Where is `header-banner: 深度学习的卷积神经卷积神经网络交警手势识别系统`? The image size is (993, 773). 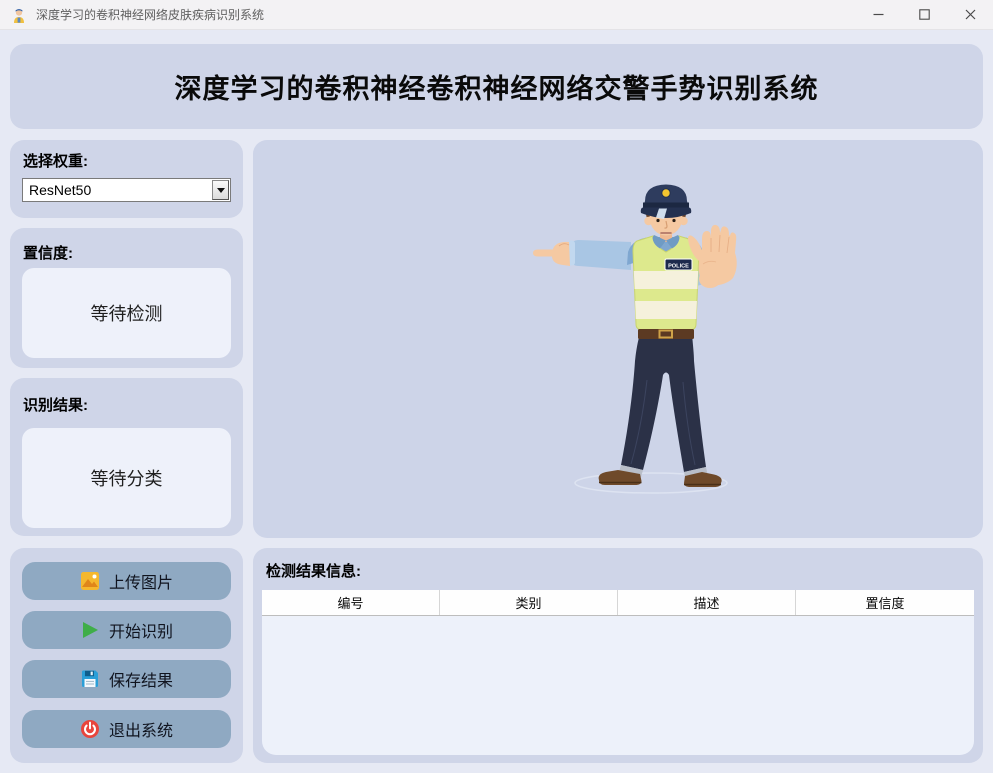 header-banner: 深度学习的卷积神经卷积神经网络交警手势识别系统 is located at coordinates (496, 86).